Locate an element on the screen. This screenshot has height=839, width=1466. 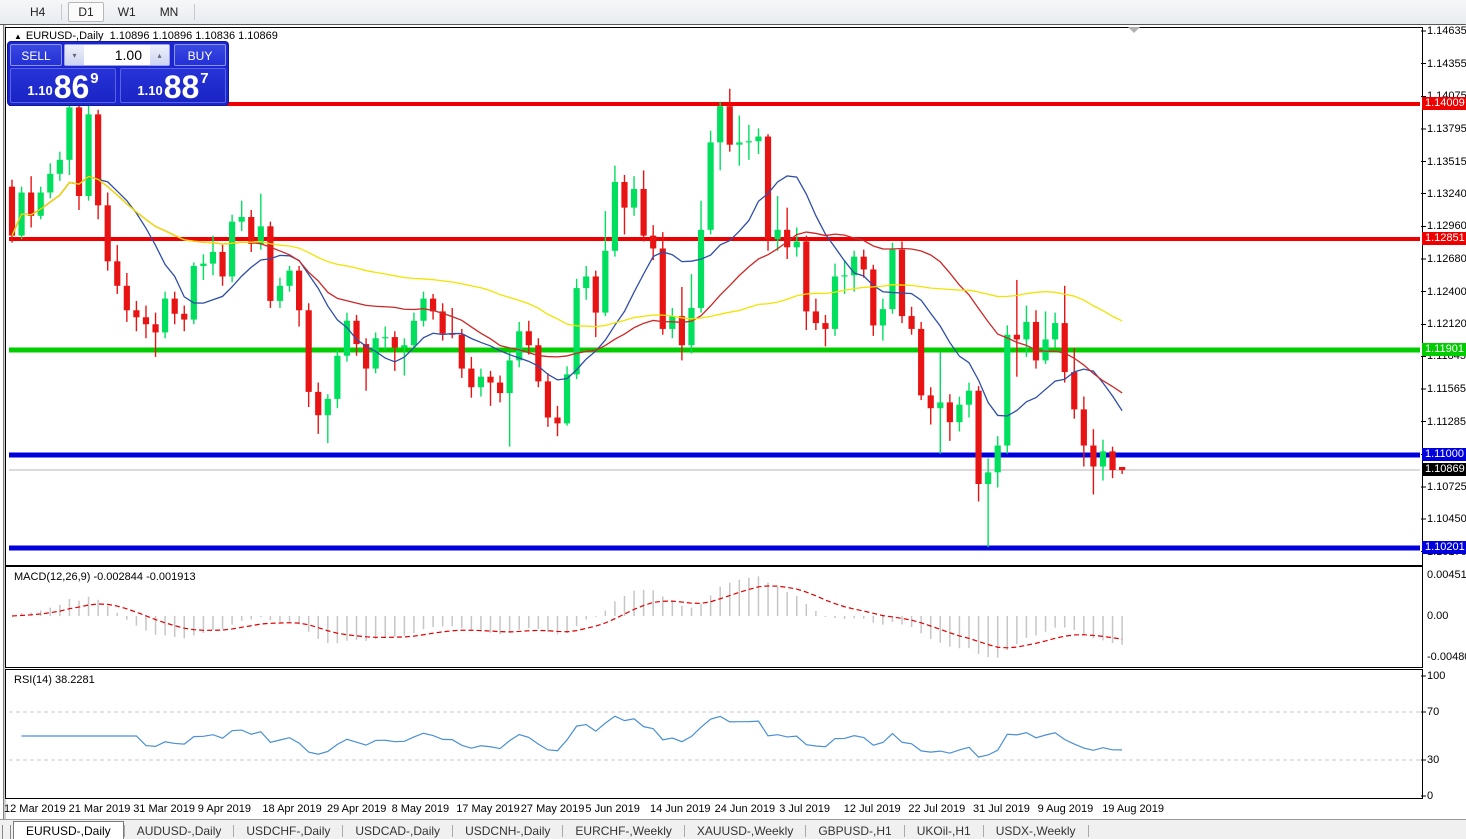
price-tick-label: 1.13515 is located at coordinates (1446, 161).